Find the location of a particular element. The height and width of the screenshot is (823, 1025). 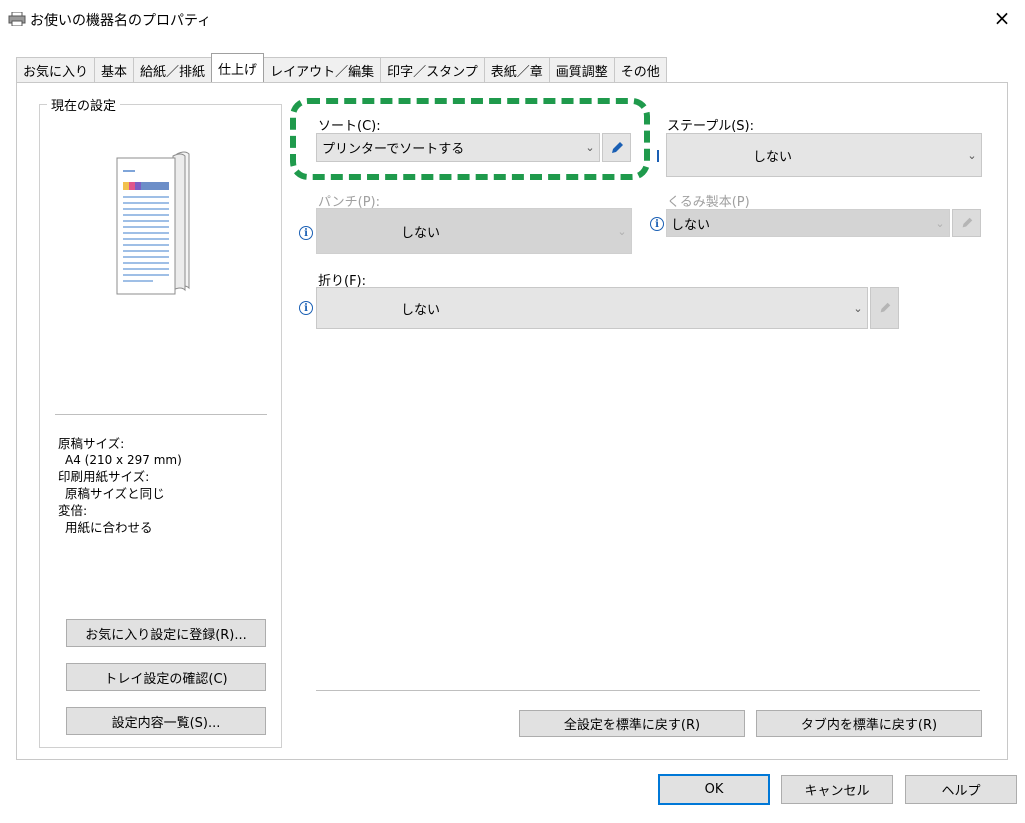

binding-edit-button is located at coordinates (966, 223).